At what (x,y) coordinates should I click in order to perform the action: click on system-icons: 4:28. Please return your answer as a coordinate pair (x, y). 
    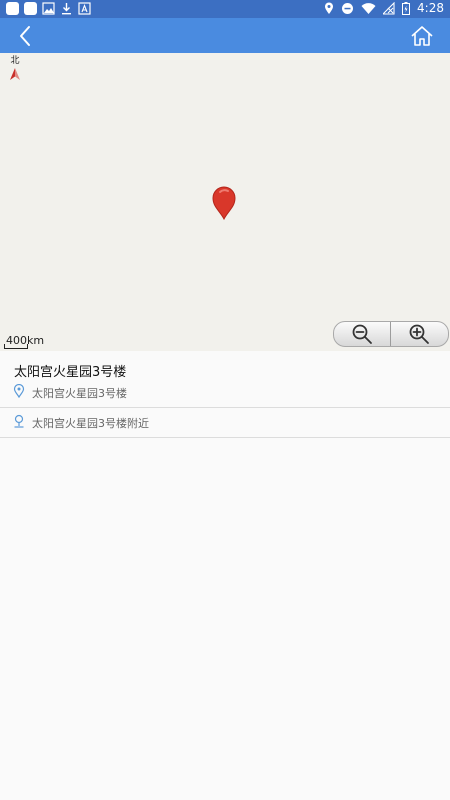
    Looking at the image, I should click on (384, 8).